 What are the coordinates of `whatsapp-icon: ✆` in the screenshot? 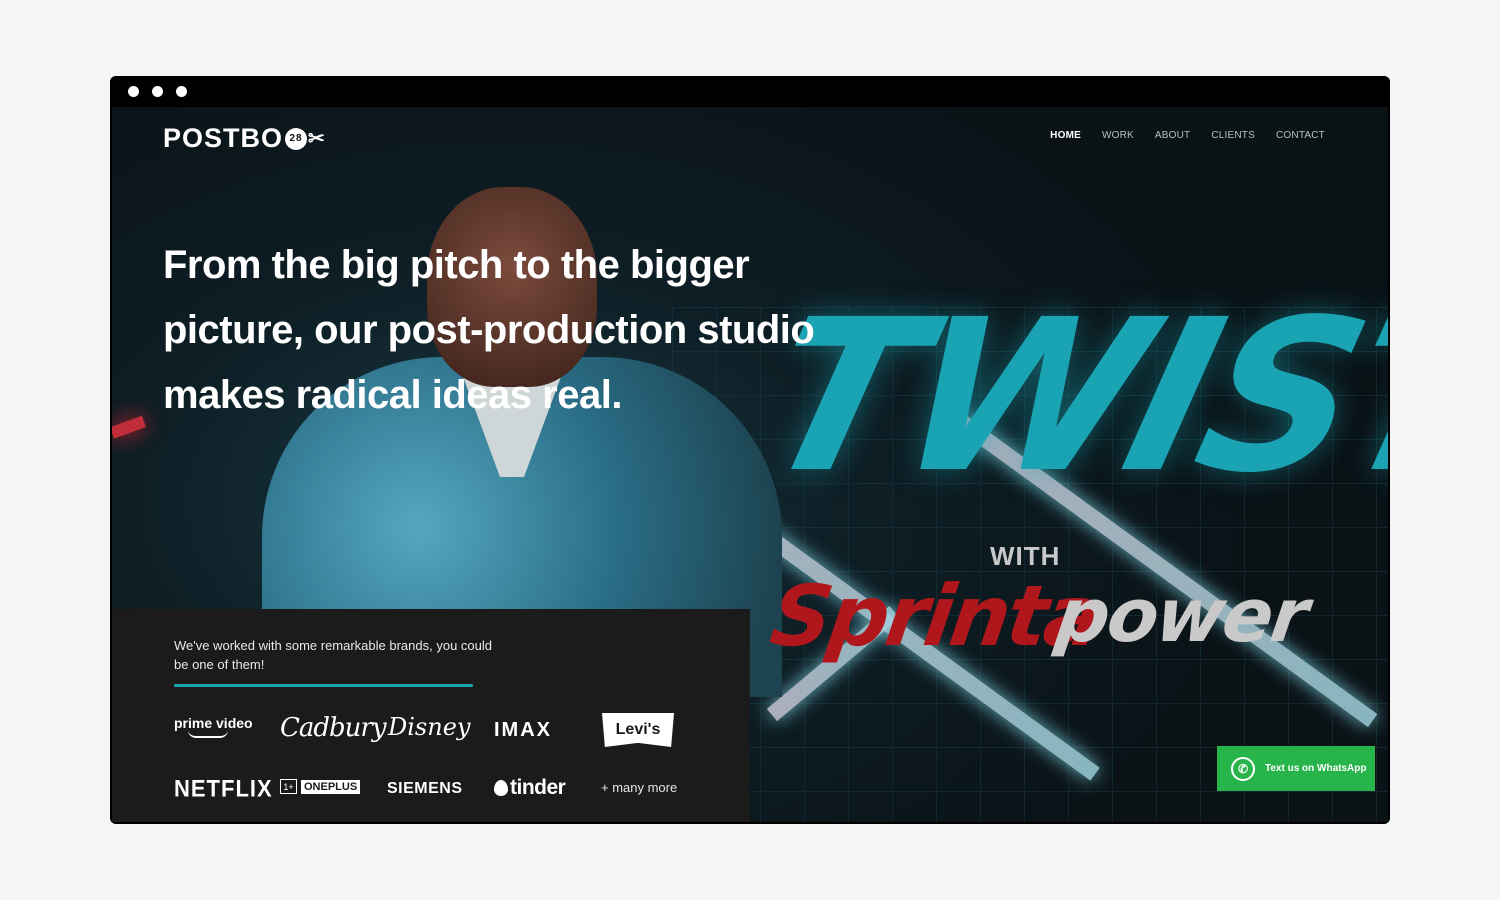 It's located at (1243, 768).